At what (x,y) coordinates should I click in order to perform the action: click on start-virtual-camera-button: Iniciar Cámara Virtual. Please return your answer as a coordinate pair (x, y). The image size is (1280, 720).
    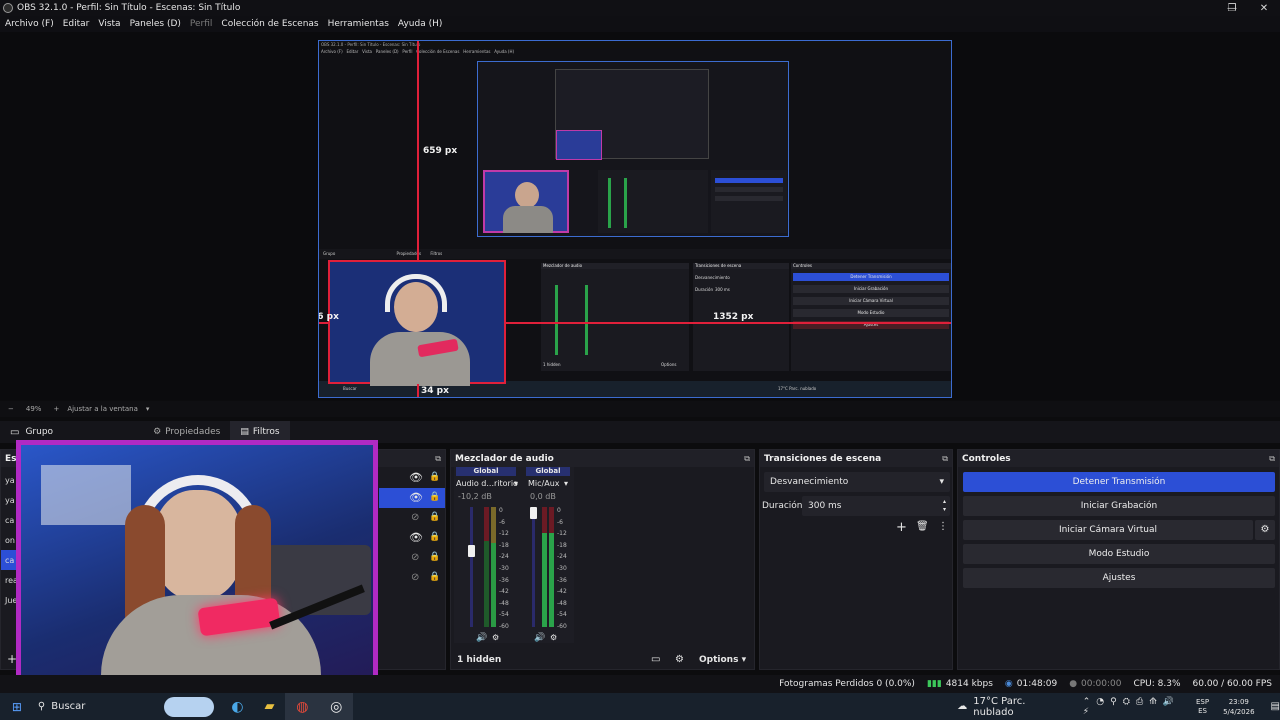
    Looking at the image, I should click on (1108, 530).